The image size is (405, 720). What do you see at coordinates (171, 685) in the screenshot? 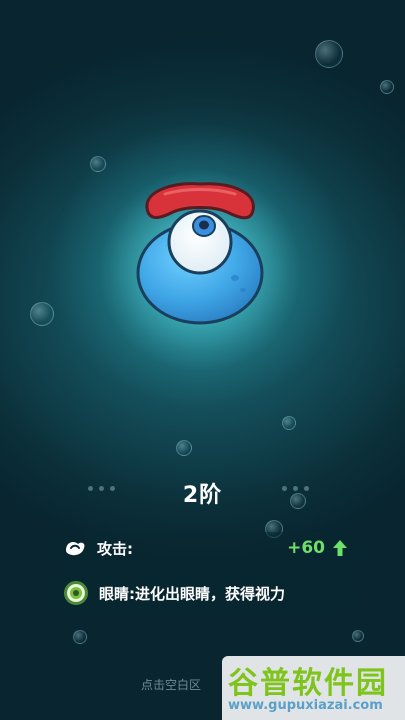
I see `tap-hint: 点击空白区` at bounding box center [171, 685].